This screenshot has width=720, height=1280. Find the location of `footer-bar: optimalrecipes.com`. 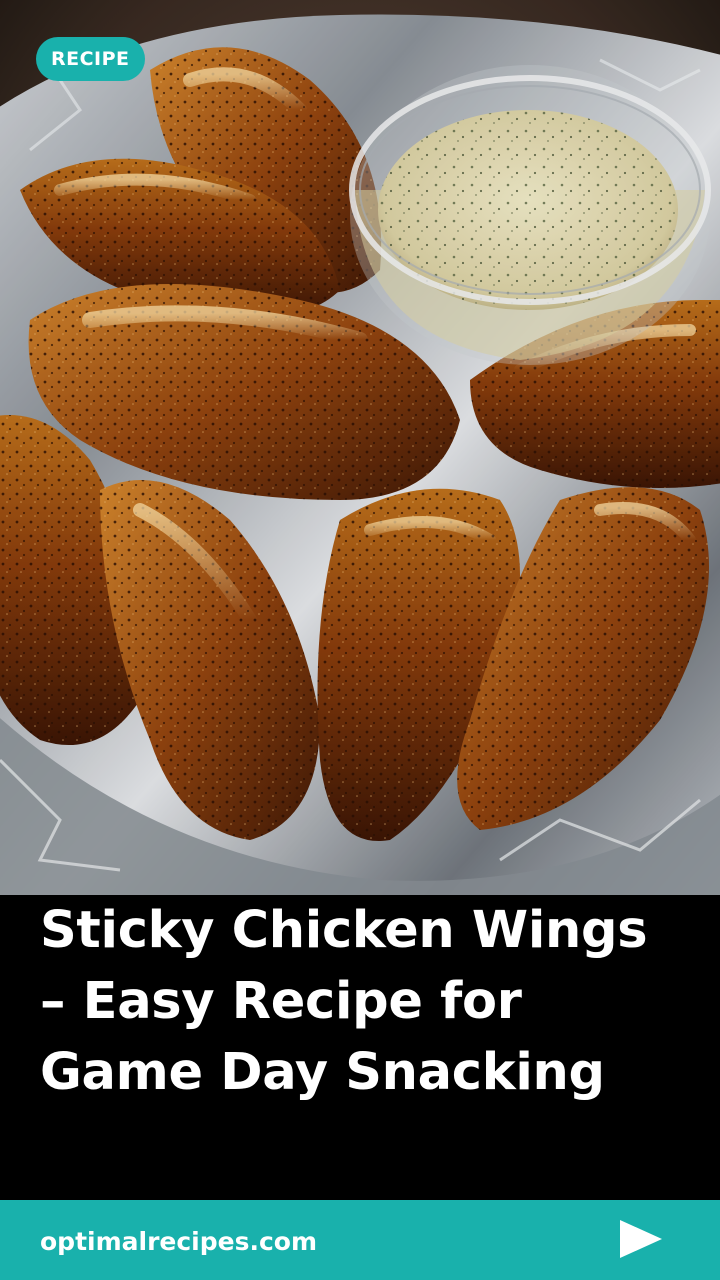

footer-bar: optimalrecipes.com is located at coordinates (360, 1240).